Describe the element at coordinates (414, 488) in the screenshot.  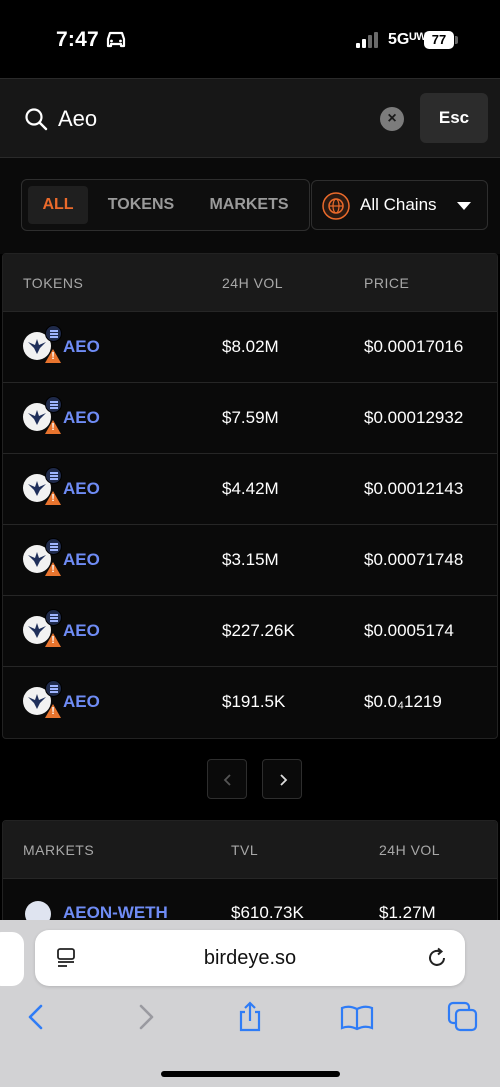
I see `token-price: $0.00012143` at that location.